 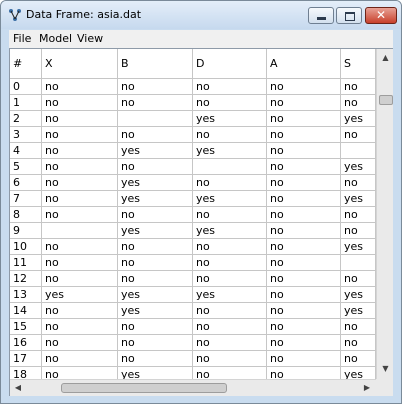 What do you see at coordinates (90, 38) in the screenshot?
I see `menu-view: View` at bounding box center [90, 38].